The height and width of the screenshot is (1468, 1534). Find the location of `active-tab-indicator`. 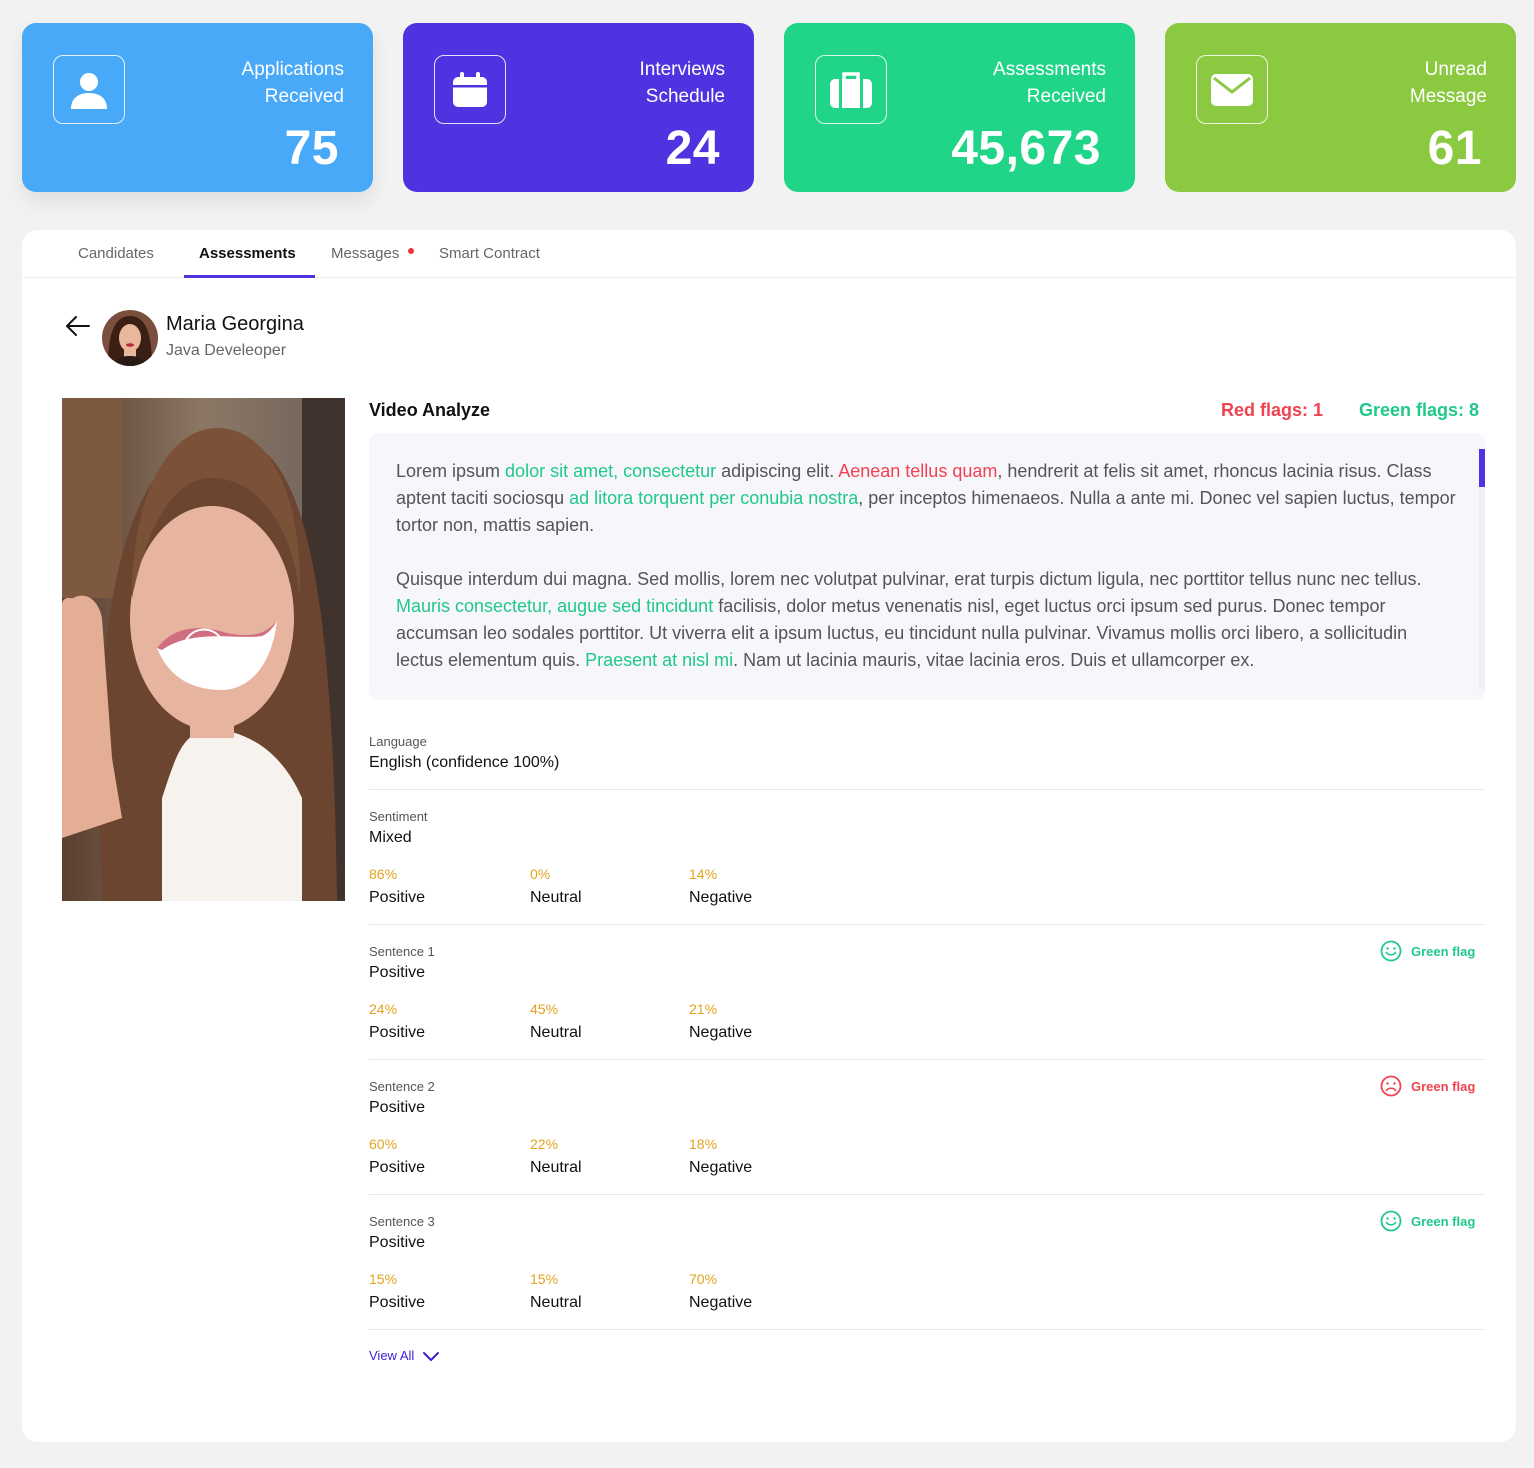

active-tab-indicator is located at coordinates (249, 276).